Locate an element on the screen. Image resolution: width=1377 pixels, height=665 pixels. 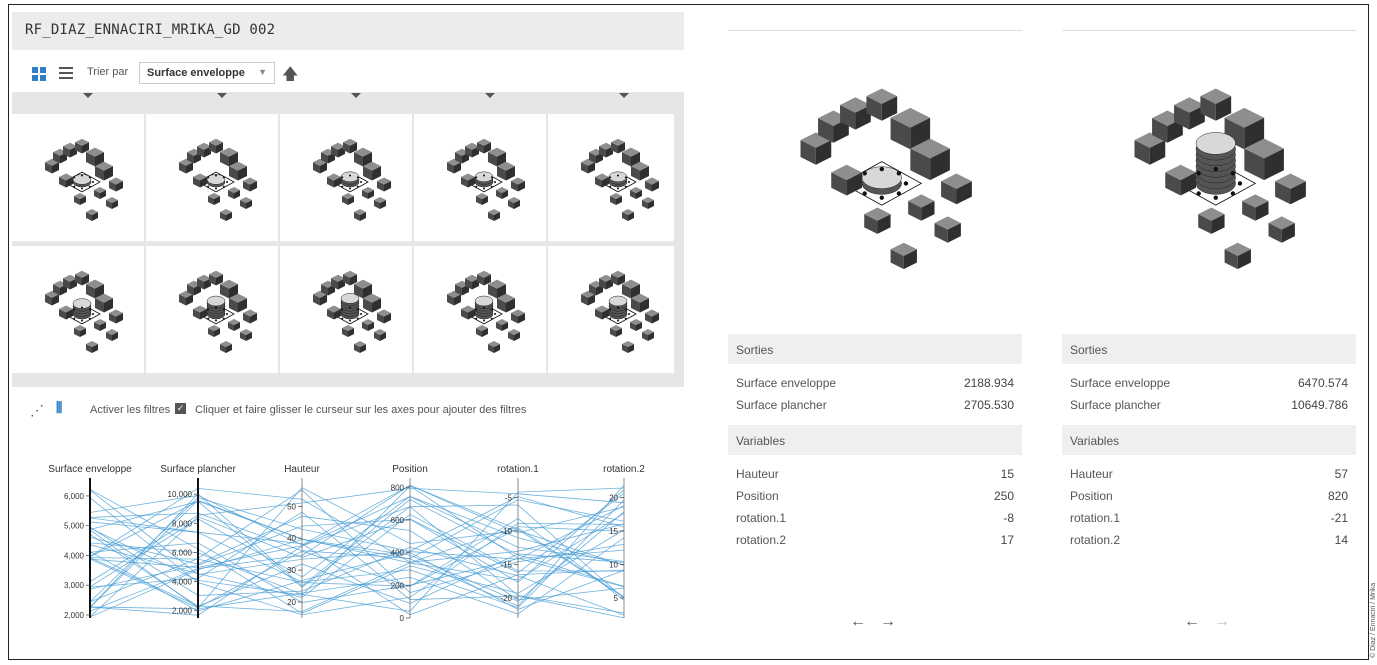
list-view-icon is located at coordinates (66, 73).